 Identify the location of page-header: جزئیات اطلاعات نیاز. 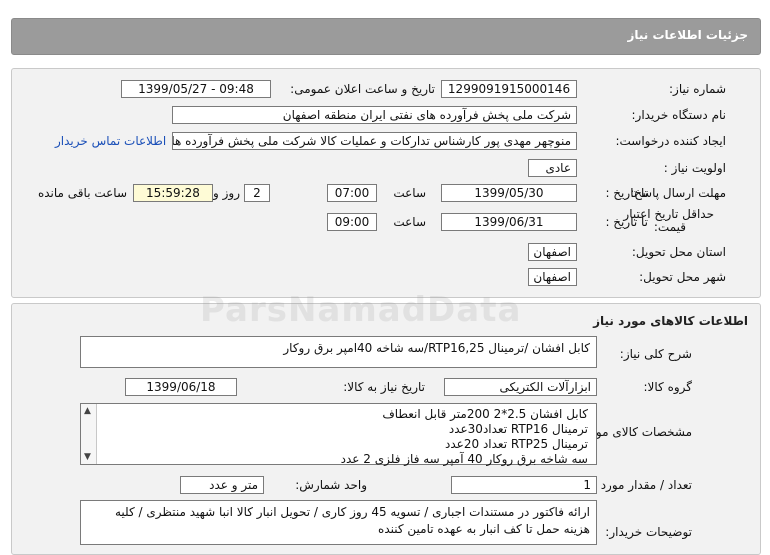
(386, 36).